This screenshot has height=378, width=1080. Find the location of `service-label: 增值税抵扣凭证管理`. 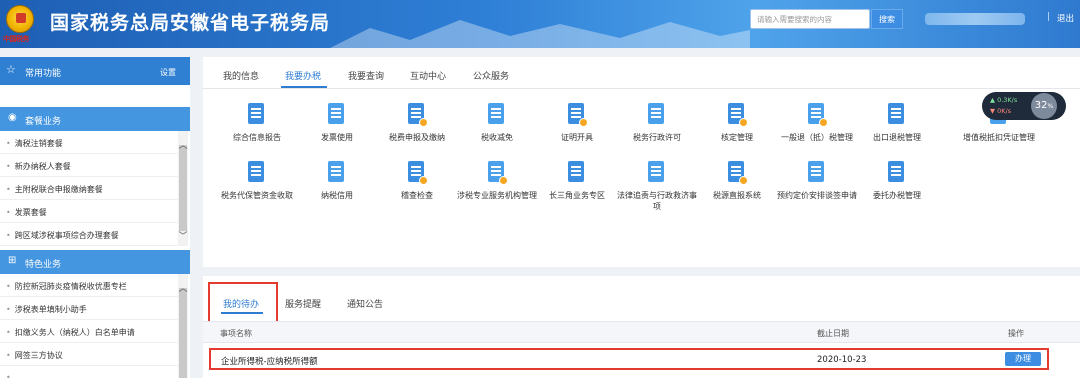

service-label: 增值税抵扣凭证管理 is located at coordinates (999, 137).